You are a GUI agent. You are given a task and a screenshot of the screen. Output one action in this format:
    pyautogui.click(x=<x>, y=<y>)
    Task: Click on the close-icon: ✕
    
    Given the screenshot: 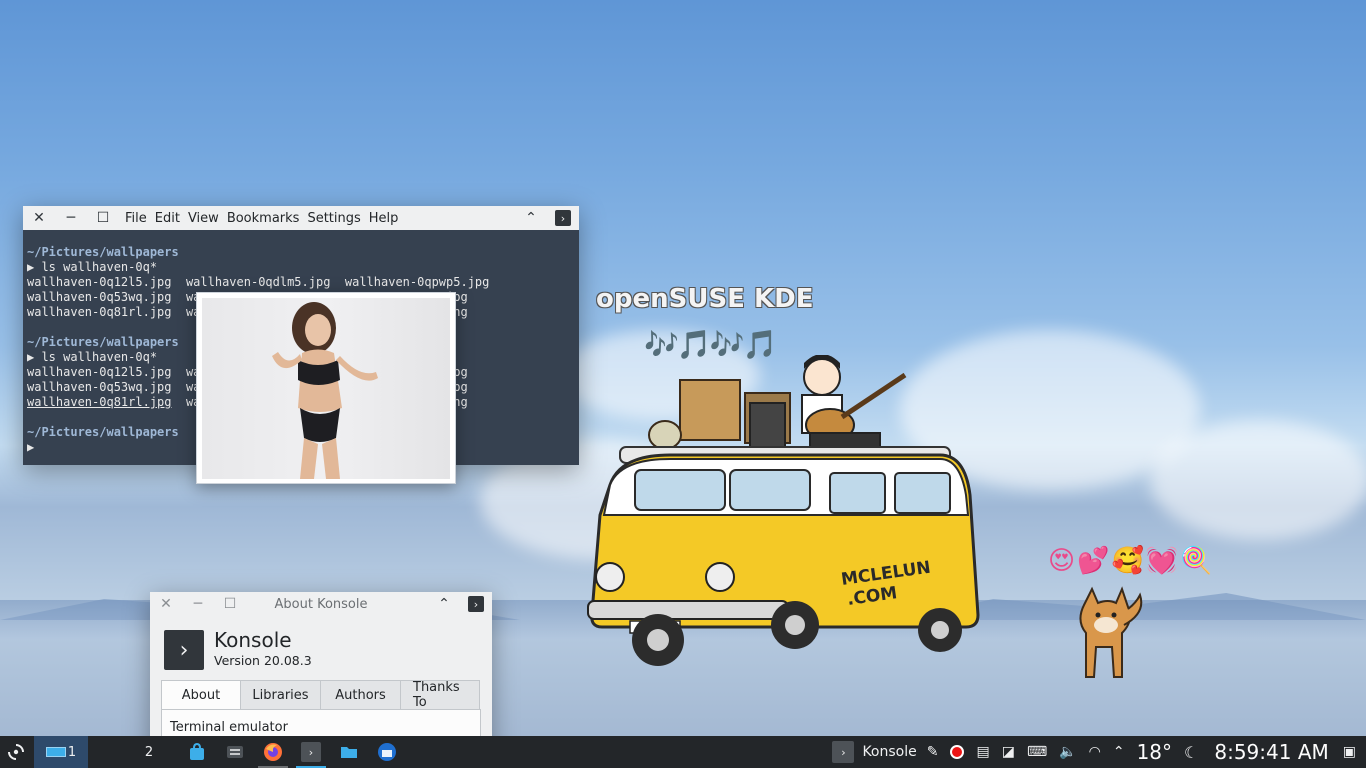 What is the action you would take?
    pyautogui.click(x=39, y=218)
    